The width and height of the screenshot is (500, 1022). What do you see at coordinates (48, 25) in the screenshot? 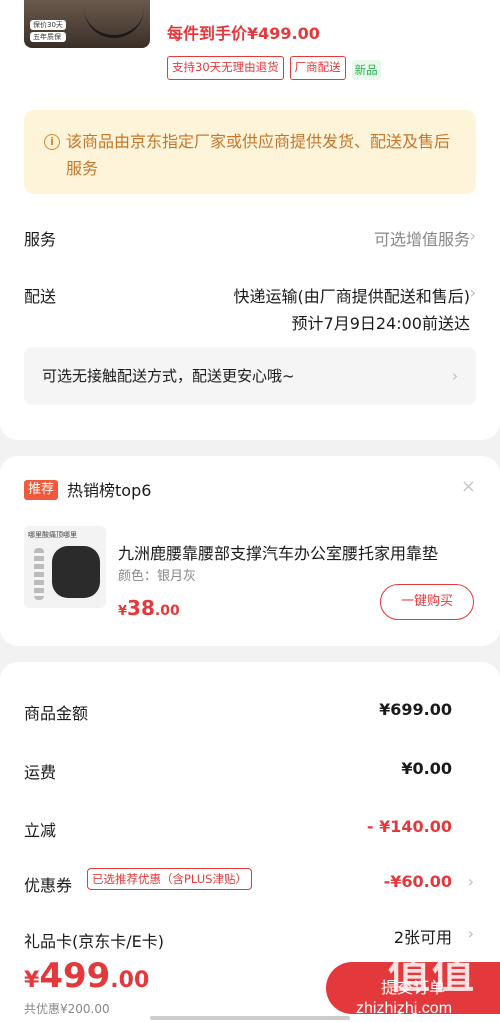
I see `thumbnail-tag: 保价30天` at bounding box center [48, 25].